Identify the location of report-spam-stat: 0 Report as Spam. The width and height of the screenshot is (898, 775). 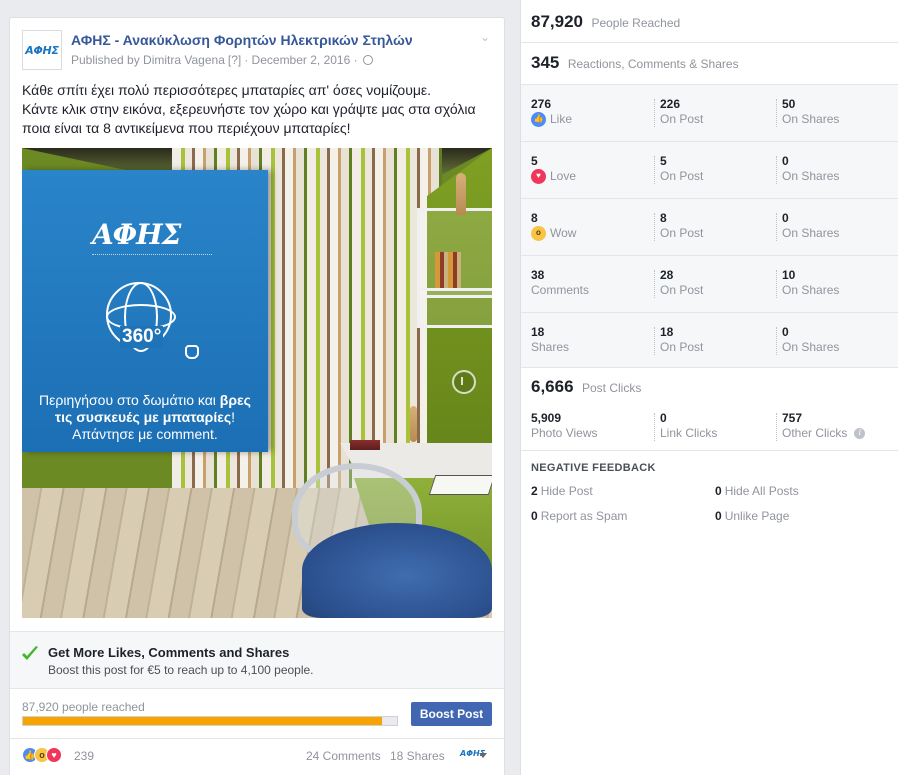
(579, 516).